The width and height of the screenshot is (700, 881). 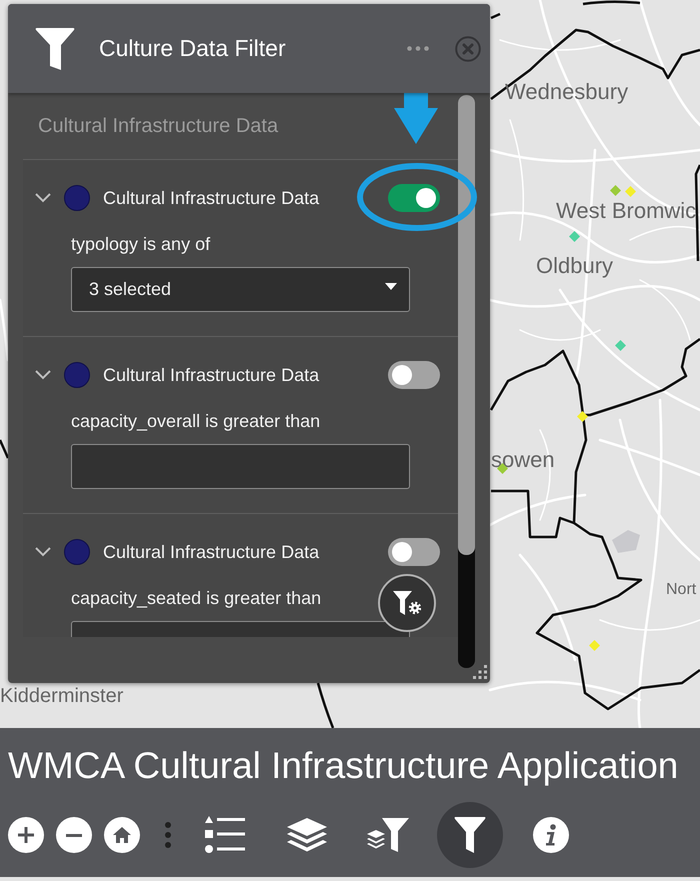 I want to click on info-icon, so click(x=551, y=835).